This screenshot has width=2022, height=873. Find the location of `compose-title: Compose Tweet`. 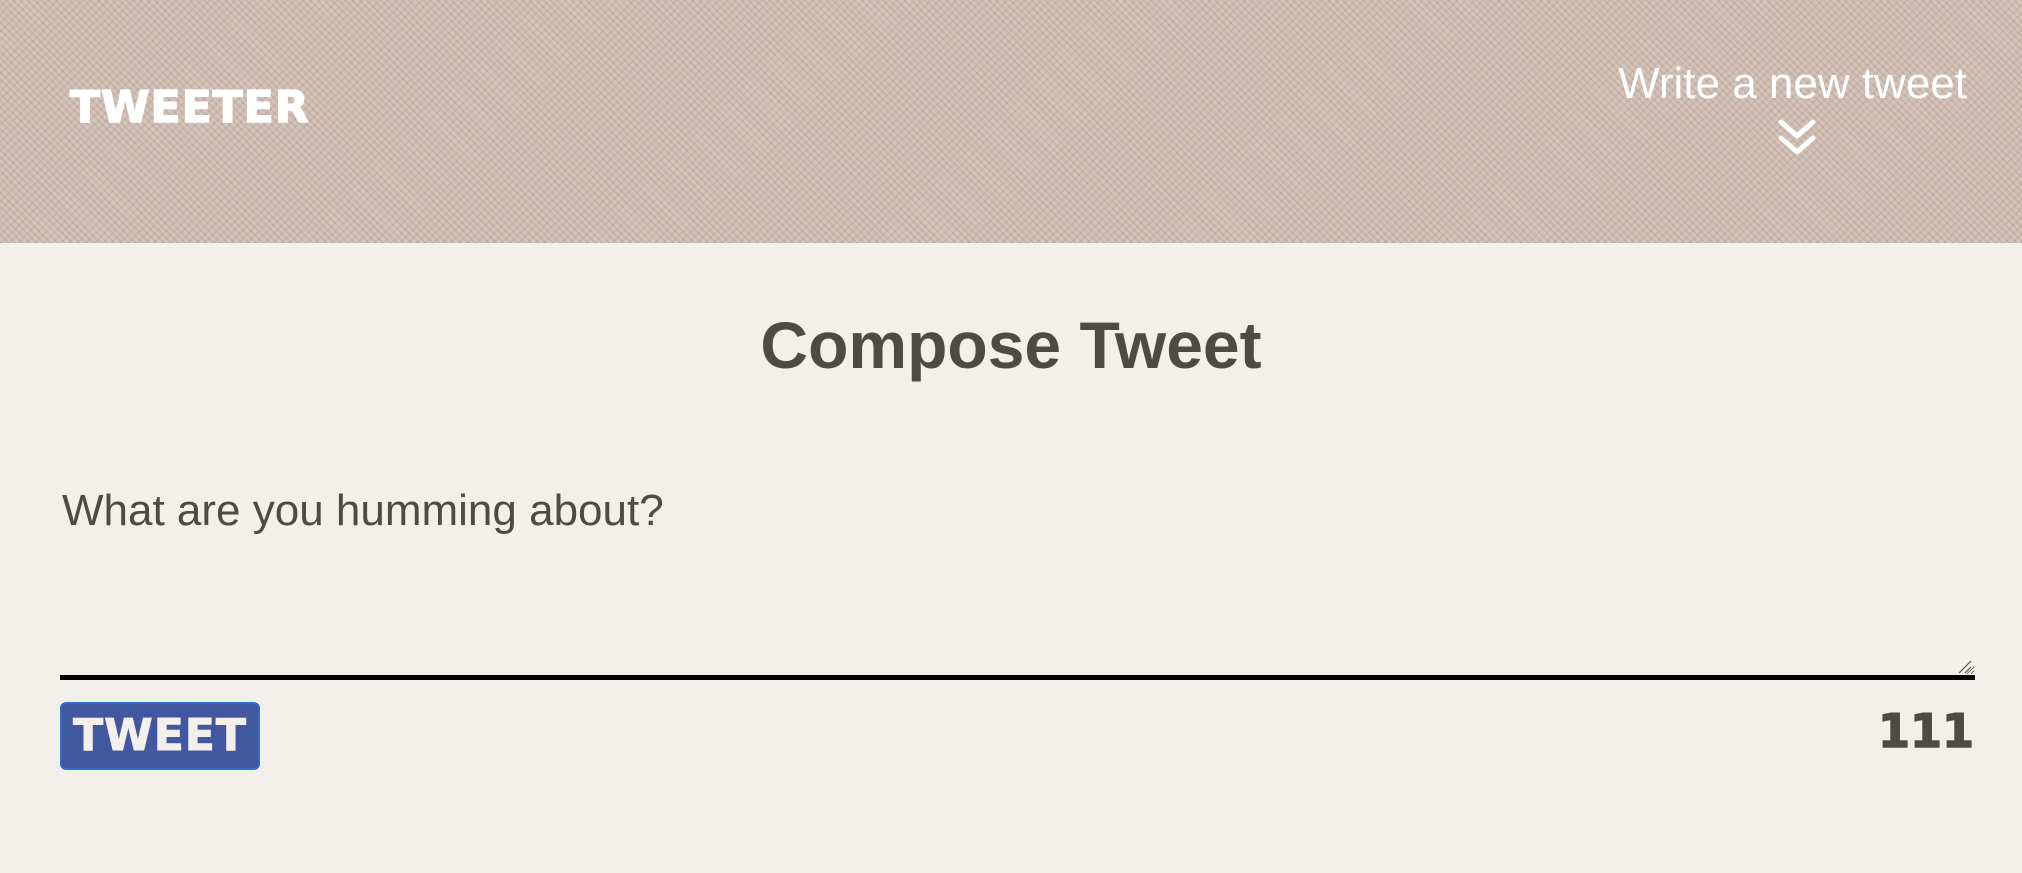

compose-title: Compose Tweet is located at coordinates (1011, 345).